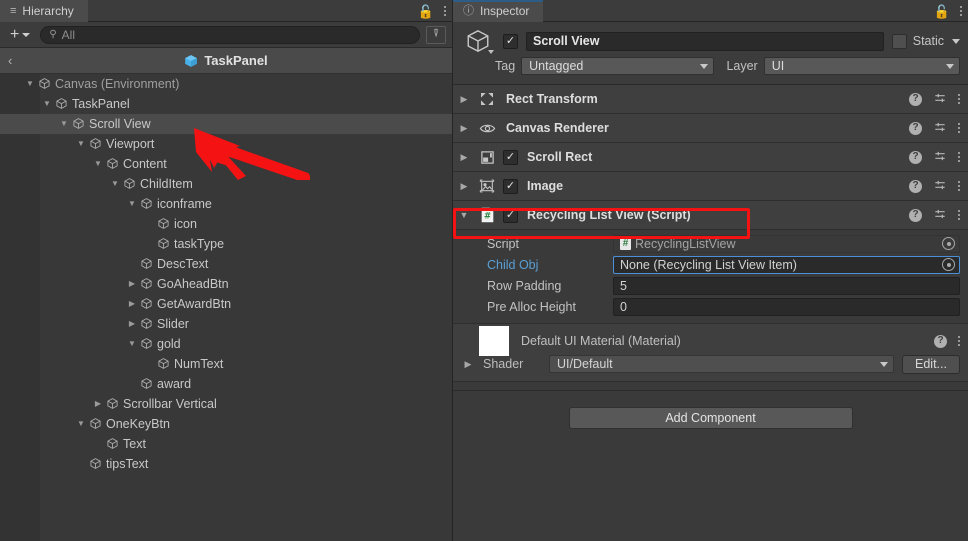  Describe the element at coordinates (436, 34) in the screenshot. I see `open-in-window-button: ⍒` at that location.